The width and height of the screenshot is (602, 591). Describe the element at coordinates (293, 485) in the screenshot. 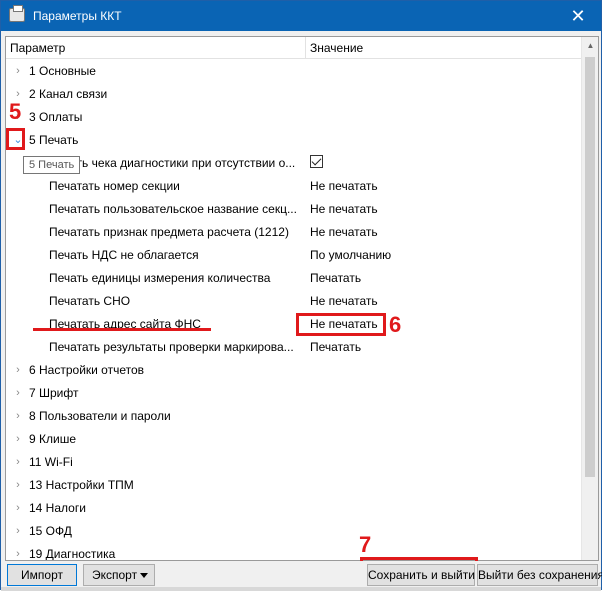

I see `category-row-tpm: › 13 Настройки ТПМ` at that location.